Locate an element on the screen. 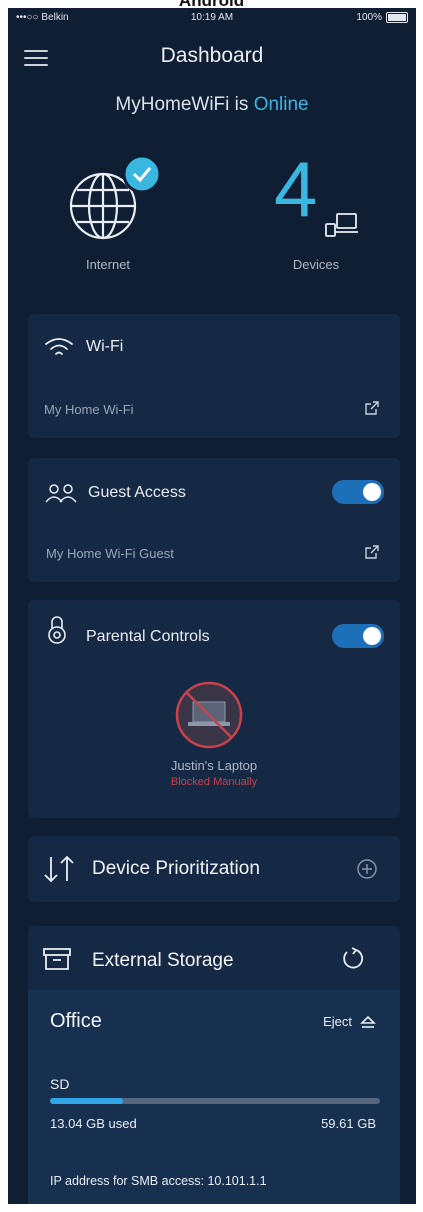 Image resolution: width=423 pixels, height=1212 pixels. check-badge-icon is located at coordinates (142, 174).